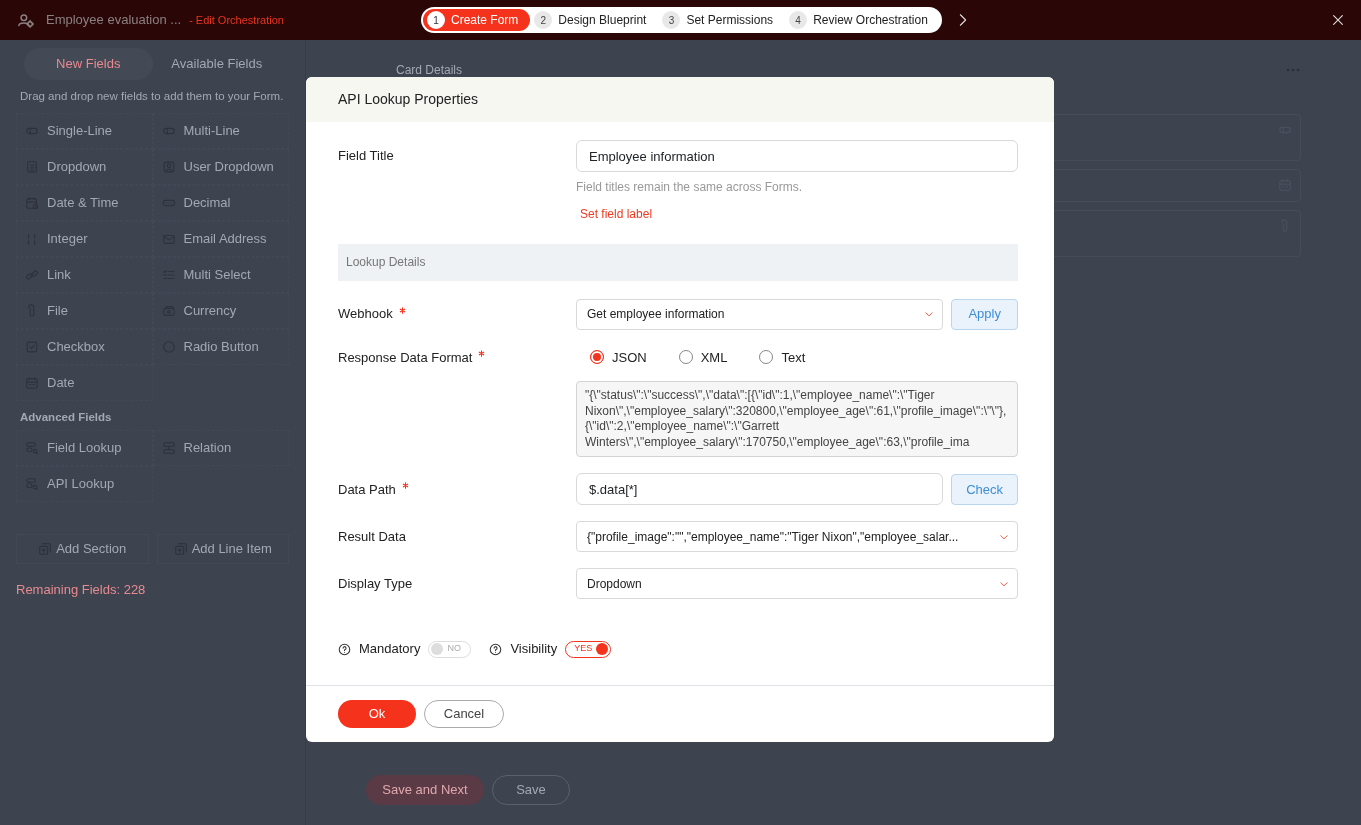  Describe the element at coordinates (760, 489) in the screenshot. I see `input-field: $.data[*]` at that location.